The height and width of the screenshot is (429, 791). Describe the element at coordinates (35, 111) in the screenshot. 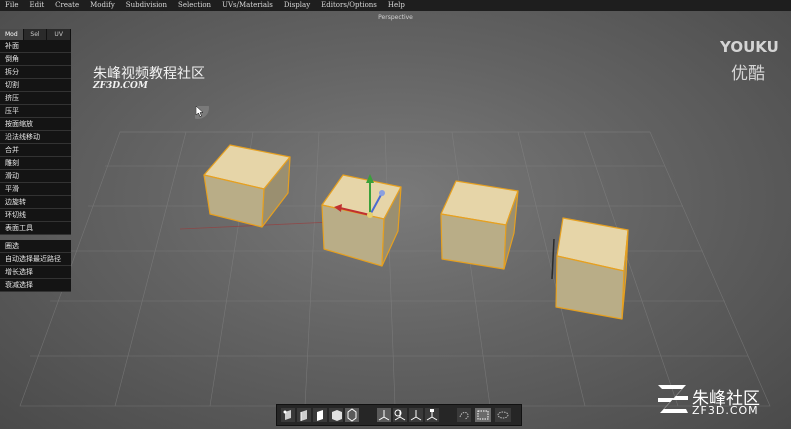

I see `tool-button: 压平` at that location.